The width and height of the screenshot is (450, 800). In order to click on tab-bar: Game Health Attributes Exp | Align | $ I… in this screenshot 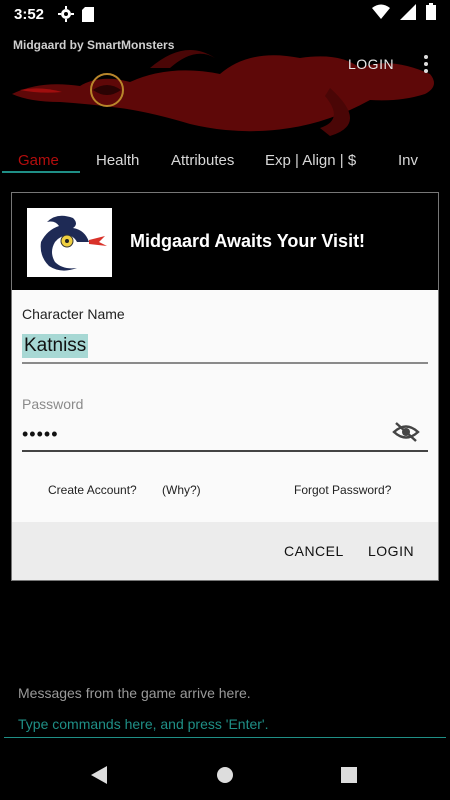, I will do `click(225, 161)`.